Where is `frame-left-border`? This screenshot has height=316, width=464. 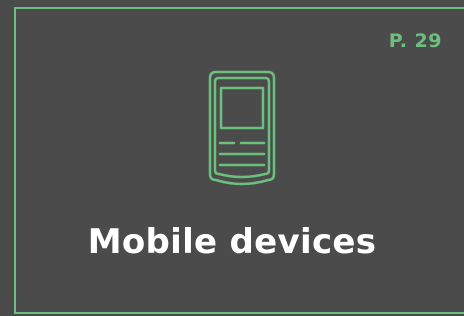 frame-left-border is located at coordinates (15, 160).